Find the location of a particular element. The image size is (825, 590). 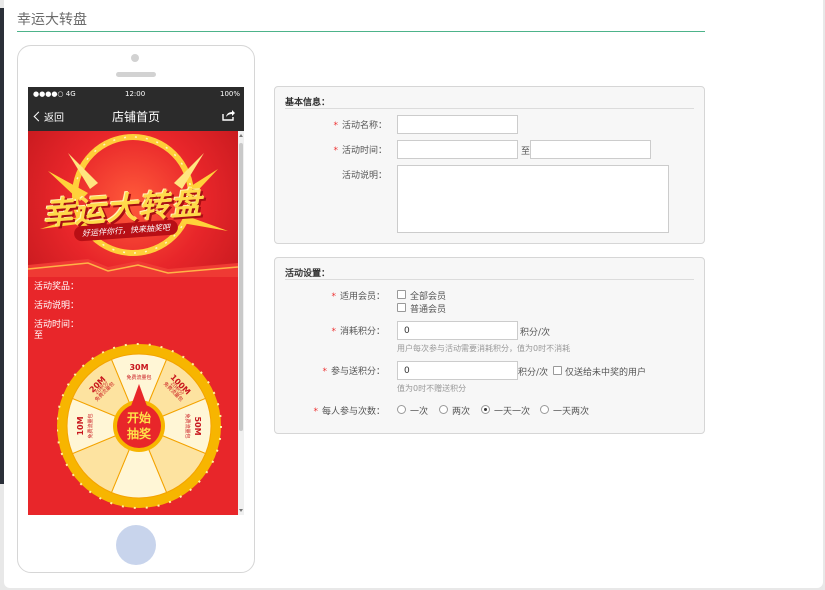

start-time-input is located at coordinates (457, 149).